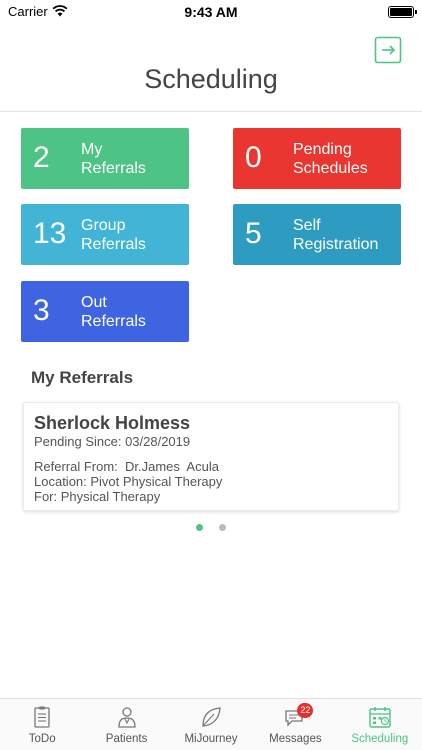 The width and height of the screenshot is (422, 750). What do you see at coordinates (253, 157) in the screenshot?
I see `tile-count: 0` at bounding box center [253, 157].